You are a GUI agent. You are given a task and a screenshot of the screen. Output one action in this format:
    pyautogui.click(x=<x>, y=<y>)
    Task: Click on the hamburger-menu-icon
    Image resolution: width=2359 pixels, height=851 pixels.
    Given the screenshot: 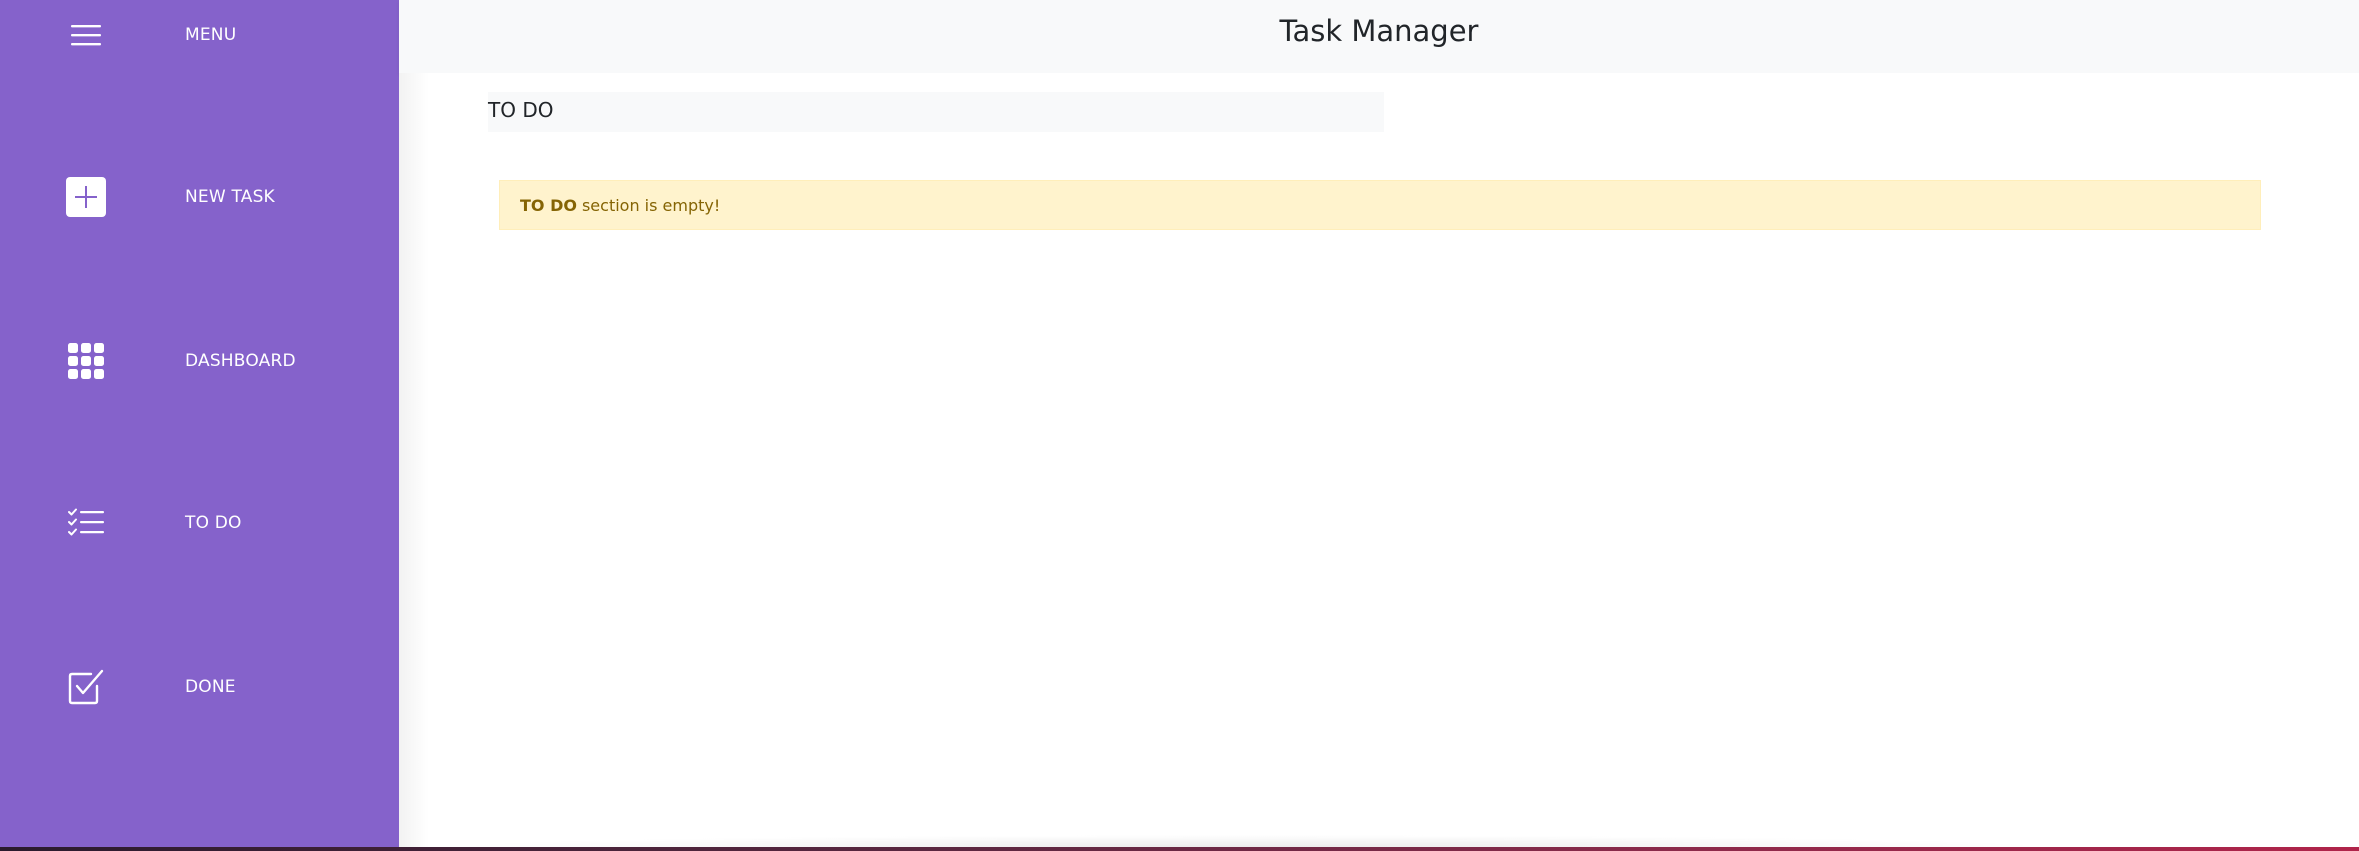 What is the action you would take?
    pyautogui.click(x=86, y=35)
    